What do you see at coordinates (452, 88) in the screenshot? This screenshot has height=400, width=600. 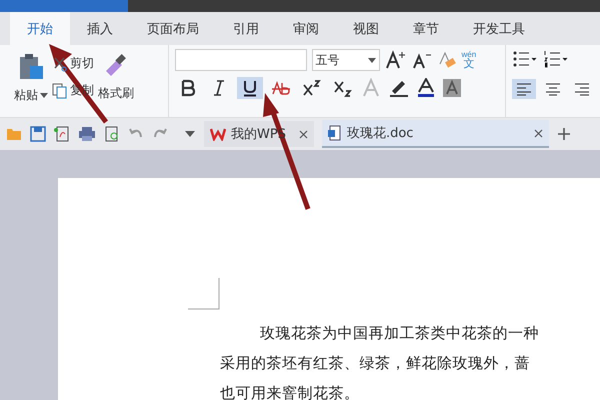 I see `character-shading-icon` at bounding box center [452, 88].